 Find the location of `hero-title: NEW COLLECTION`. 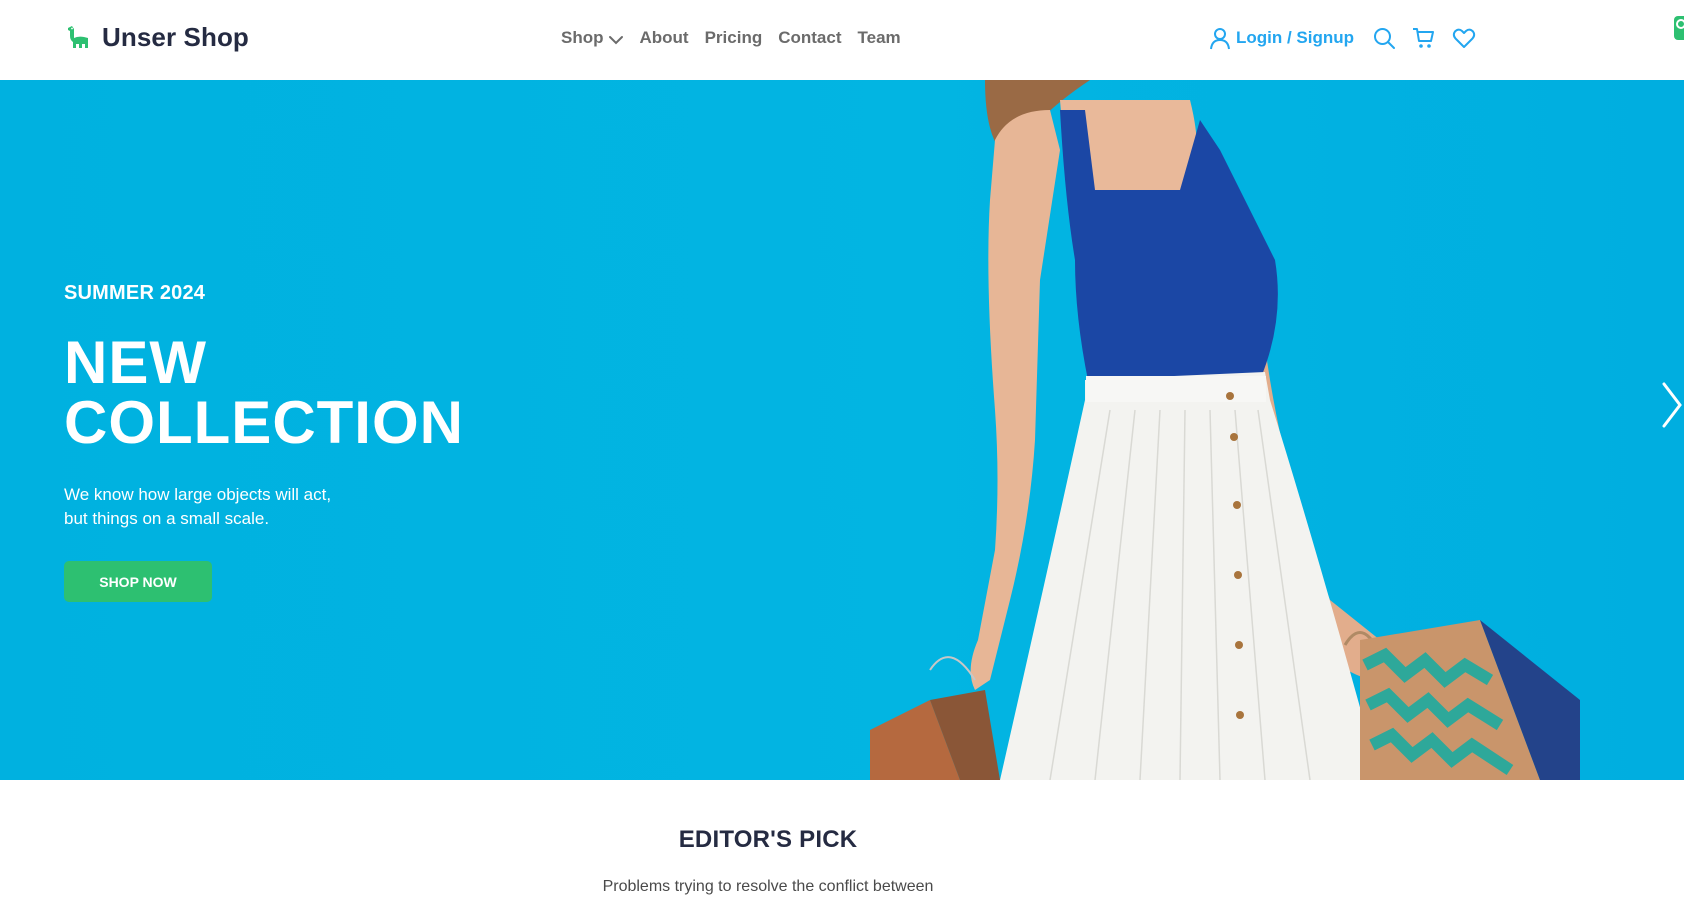

hero-title: NEW COLLECTION is located at coordinates (324, 393).